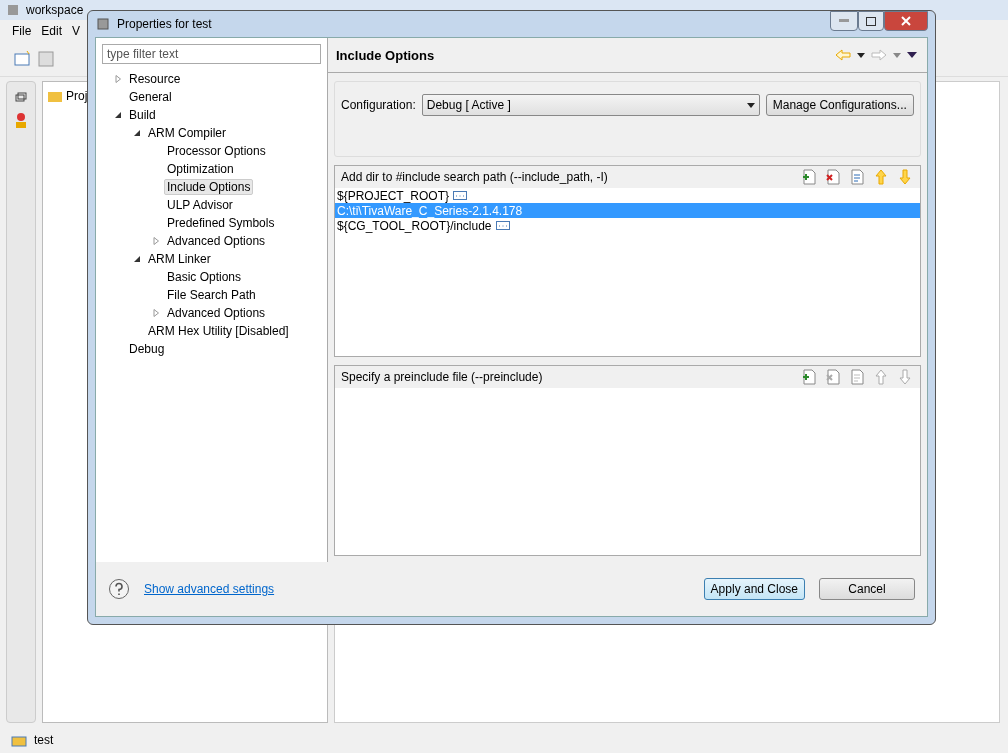  What do you see at coordinates (843, 55) in the screenshot?
I see `back-arrow-icon` at bounding box center [843, 55].